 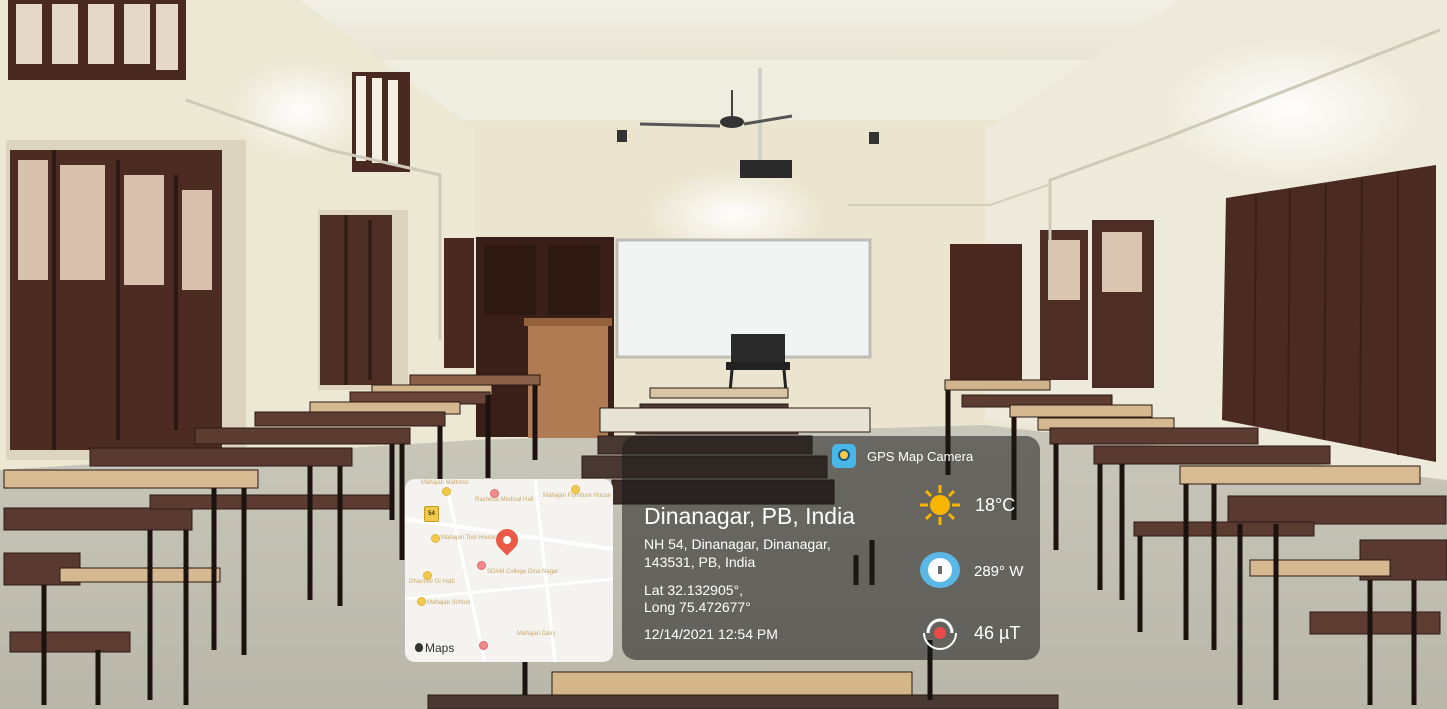 I want to click on magnetic-field: 46 µT, so click(x=997, y=633).